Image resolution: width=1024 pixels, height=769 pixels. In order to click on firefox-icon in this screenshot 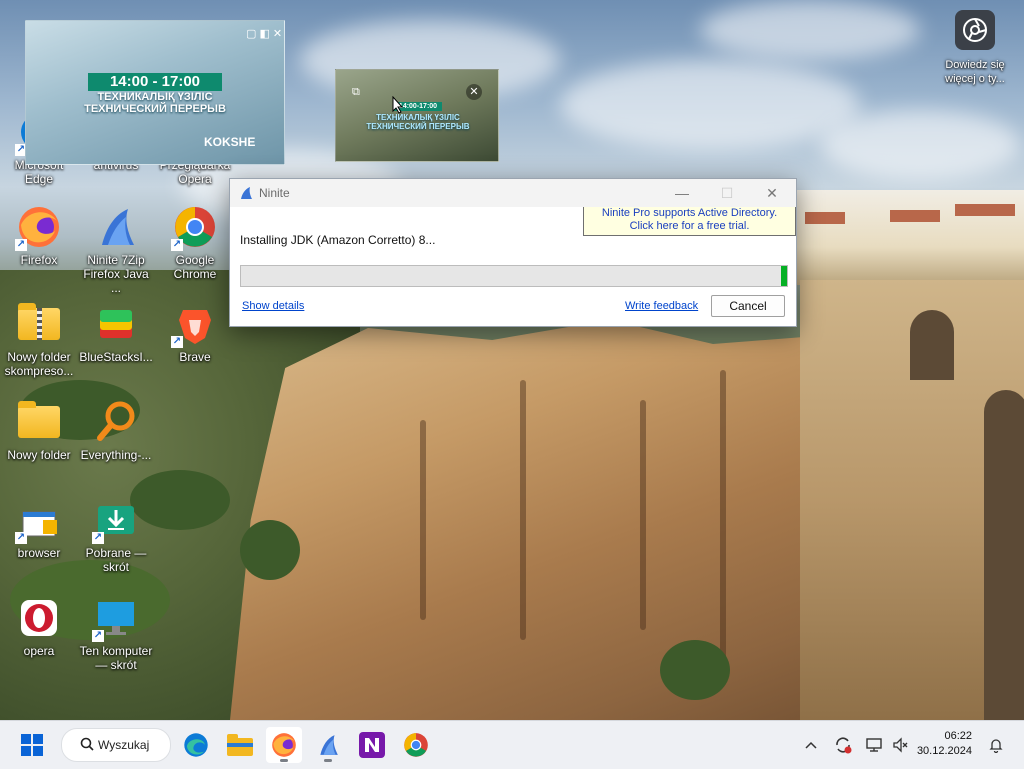, I will do `click(284, 745)`.